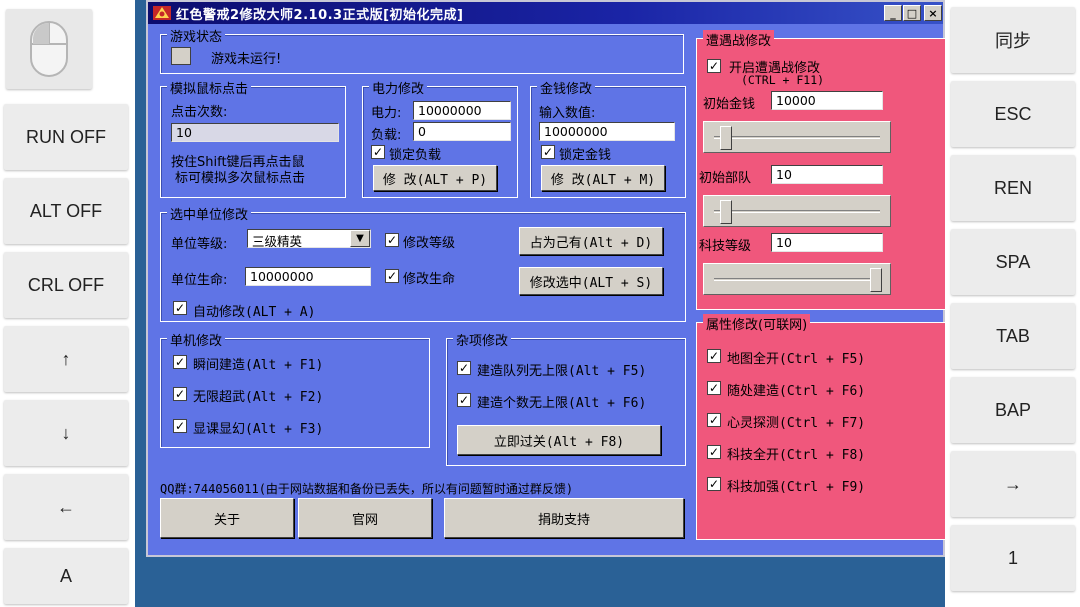 The width and height of the screenshot is (1080, 607). What do you see at coordinates (199, 244) in the screenshot?
I see `unit-level-label: 单位等级:` at bounding box center [199, 244].